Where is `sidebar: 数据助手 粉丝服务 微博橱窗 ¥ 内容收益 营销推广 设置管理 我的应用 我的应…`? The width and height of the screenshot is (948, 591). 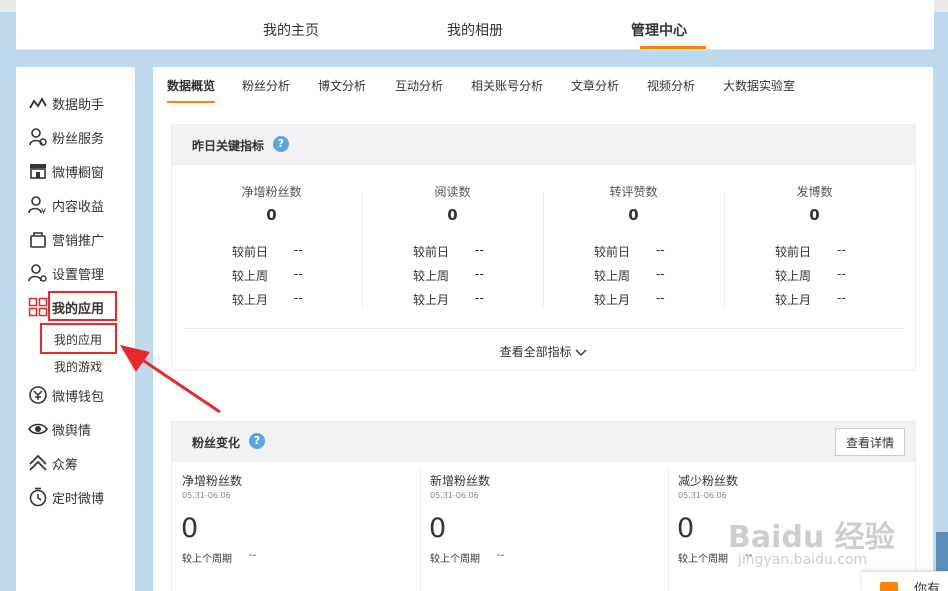 sidebar: 数据助手 粉丝服务 微博橱窗 ¥ 内容收益 营销推广 设置管理 我的应用 我的应… is located at coordinates (75, 329).